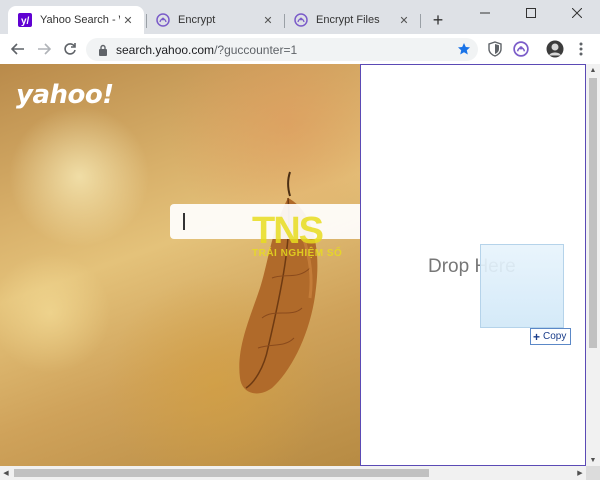  Describe the element at coordinates (6, 473) in the screenshot. I see `scroll-left-icon: ◀` at that location.